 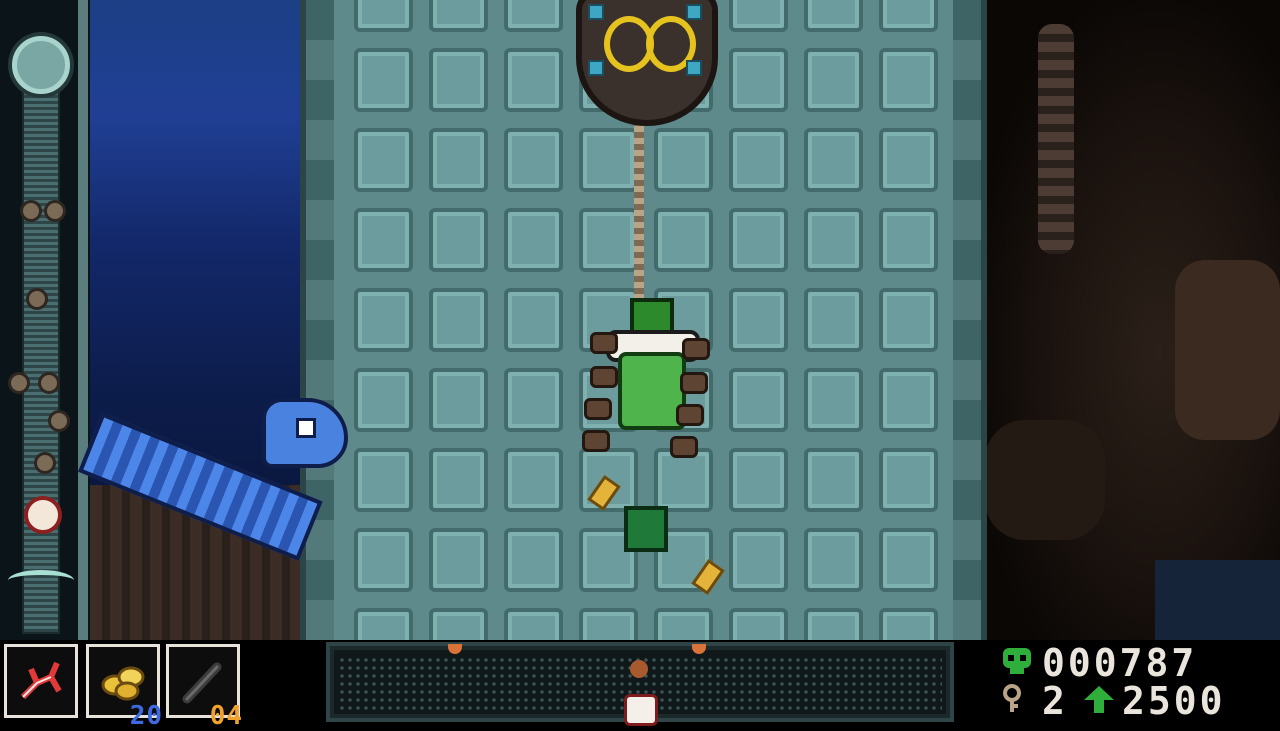 I want to click on green-skull-icon, so click(x=1017, y=661).